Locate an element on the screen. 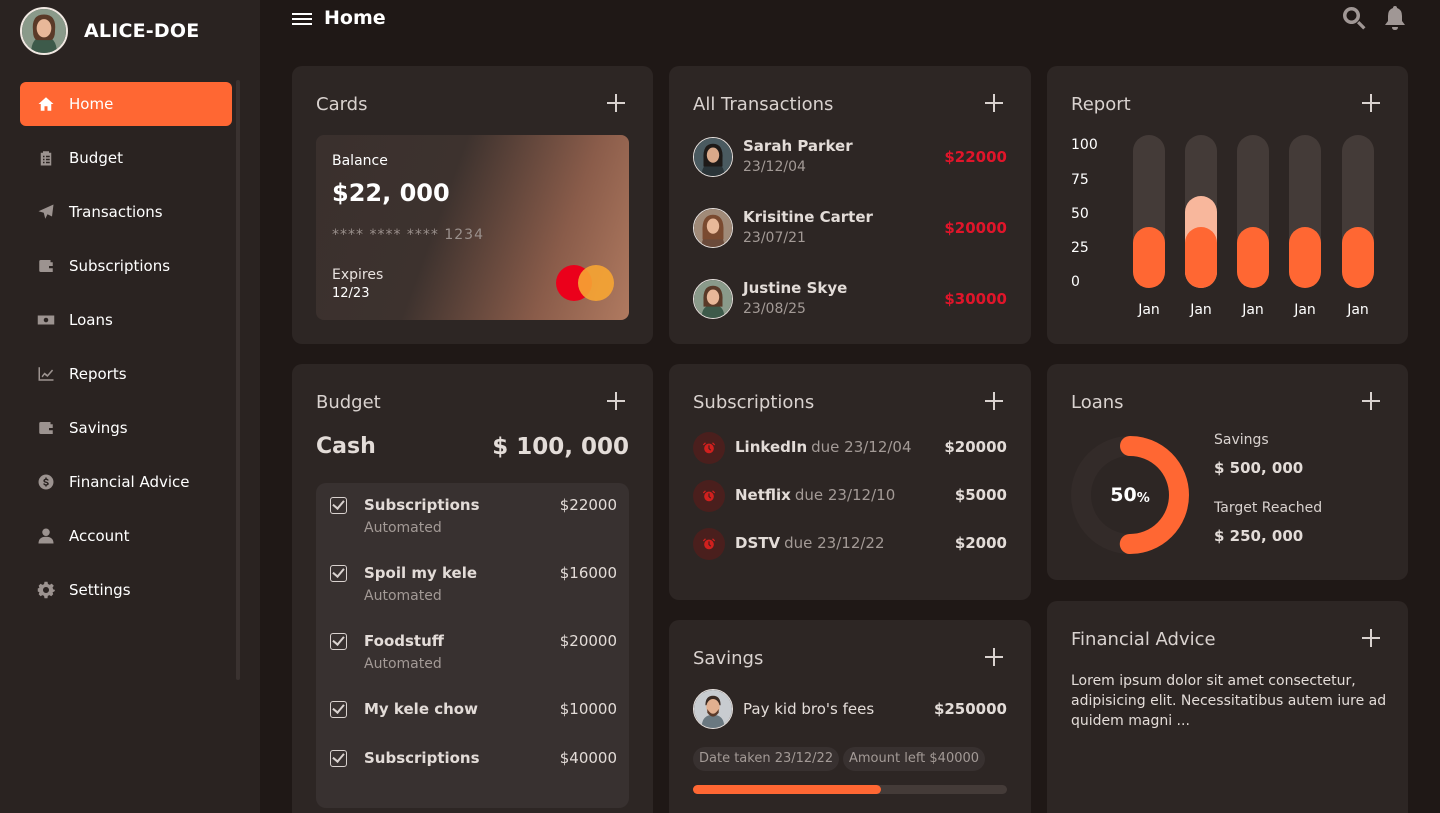  y-tick-label: 100 is located at coordinates (1084, 145).